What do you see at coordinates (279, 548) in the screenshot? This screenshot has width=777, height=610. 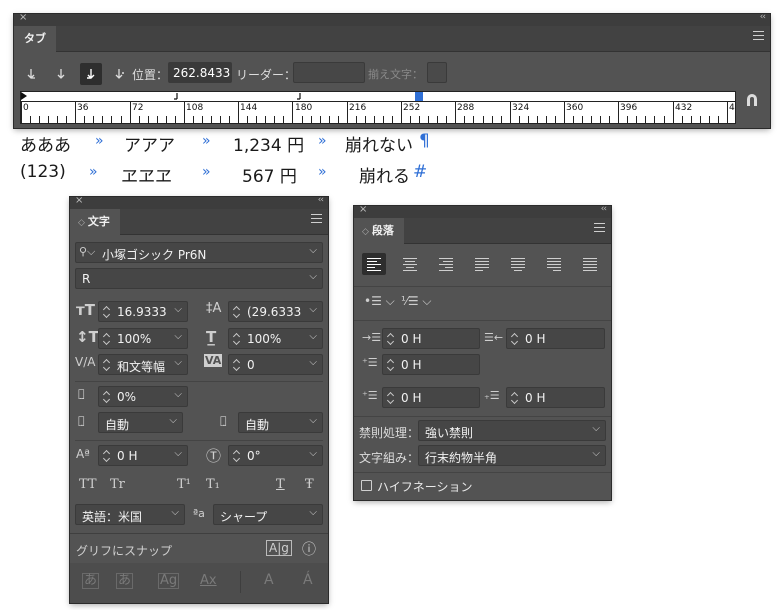 I see `glyph-guides-icon: A|g` at bounding box center [279, 548].